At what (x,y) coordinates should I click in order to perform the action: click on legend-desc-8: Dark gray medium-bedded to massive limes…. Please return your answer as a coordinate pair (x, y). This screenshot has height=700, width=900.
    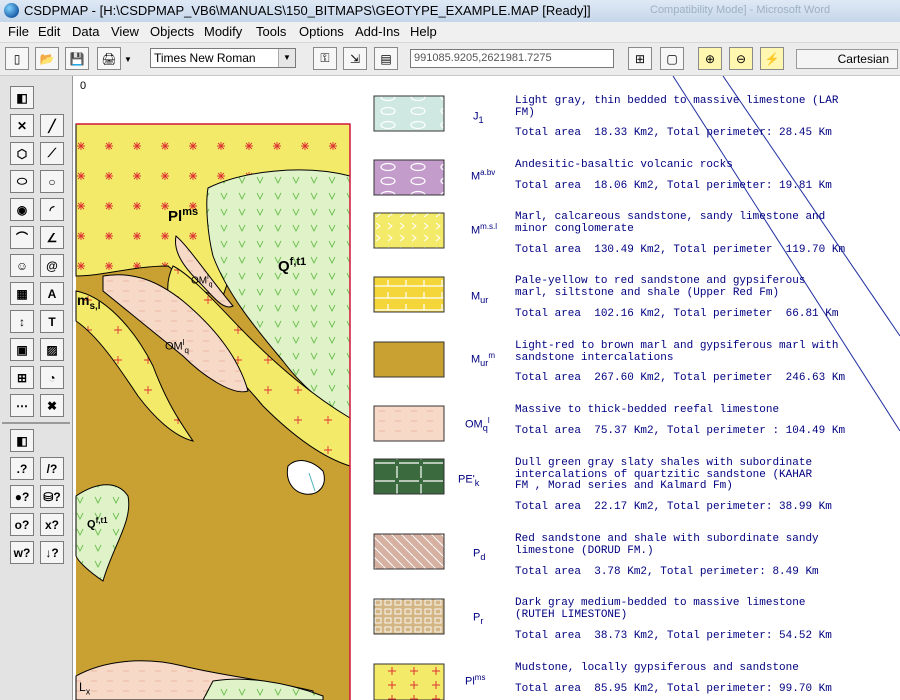
    Looking at the image, I should click on (660, 609).